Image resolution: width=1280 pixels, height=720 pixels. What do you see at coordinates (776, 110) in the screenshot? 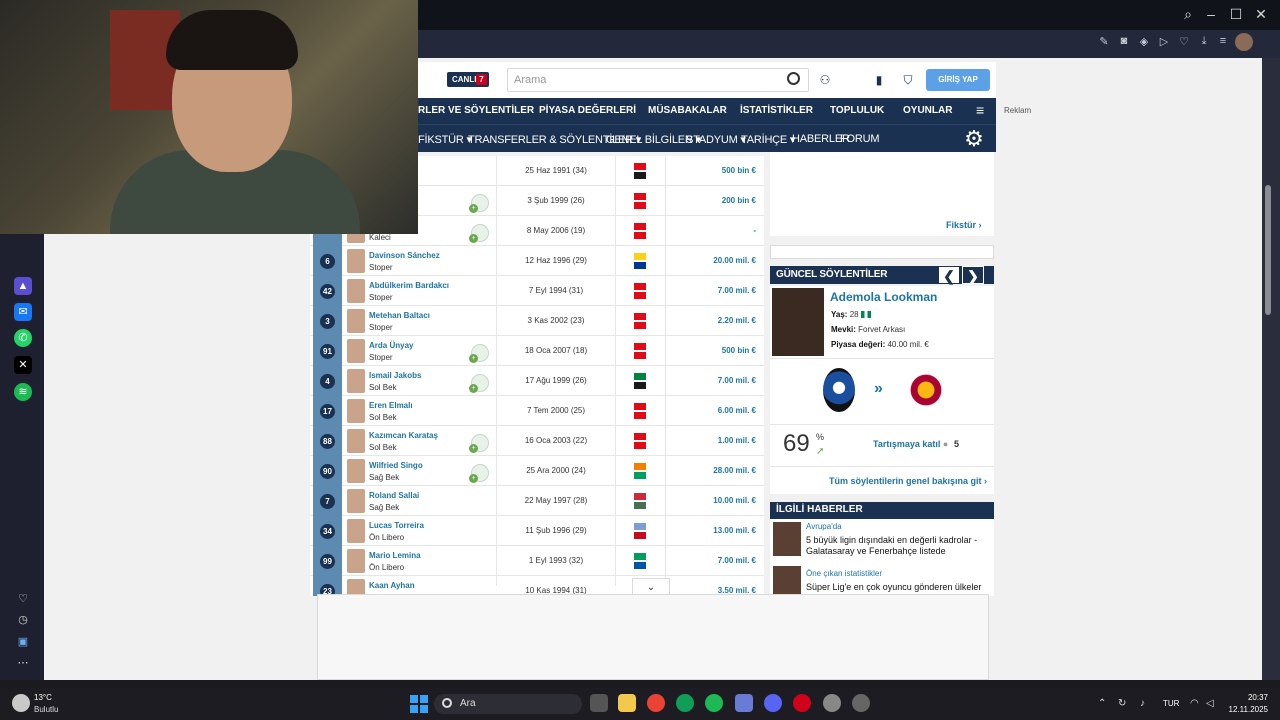
I see `nav-statistics: İSTATİSTİKLER` at bounding box center [776, 110].